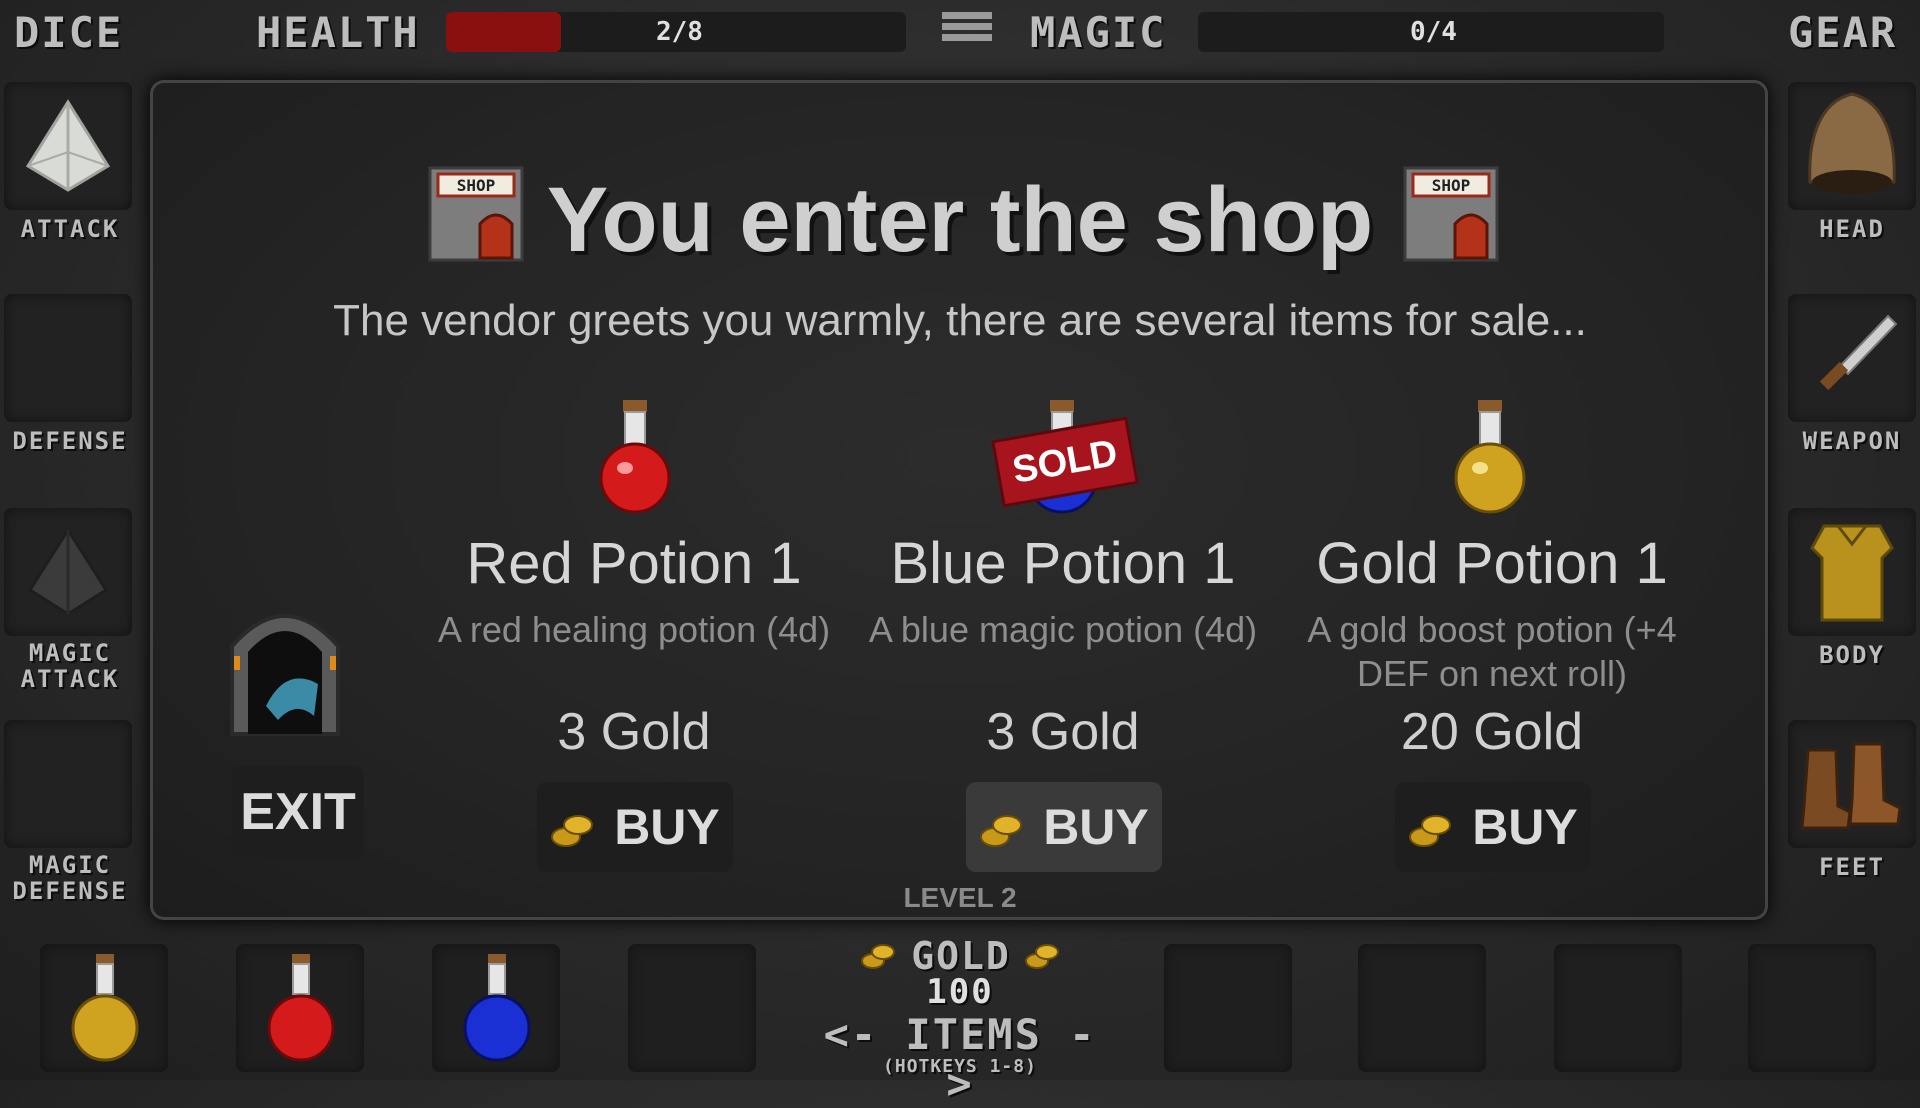 This screenshot has width=1920, height=1108. What do you see at coordinates (1098, 32) in the screenshot?
I see `magic-label: MAGIC` at bounding box center [1098, 32].